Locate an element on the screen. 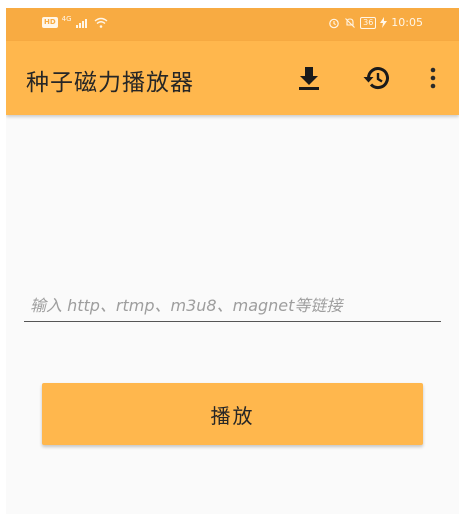 The image size is (466, 516). signal-icon is located at coordinates (81, 23).